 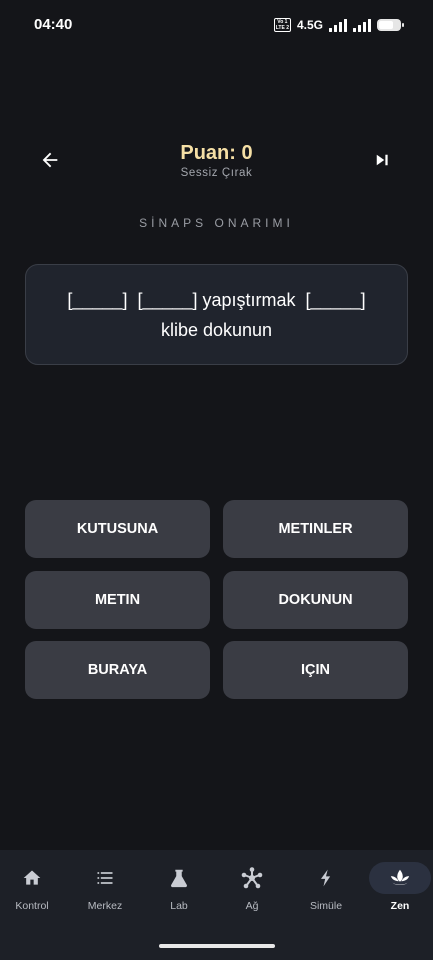 What do you see at coordinates (117, 600) in the screenshot?
I see `answer-button-metin: METIN` at bounding box center [117, 600].